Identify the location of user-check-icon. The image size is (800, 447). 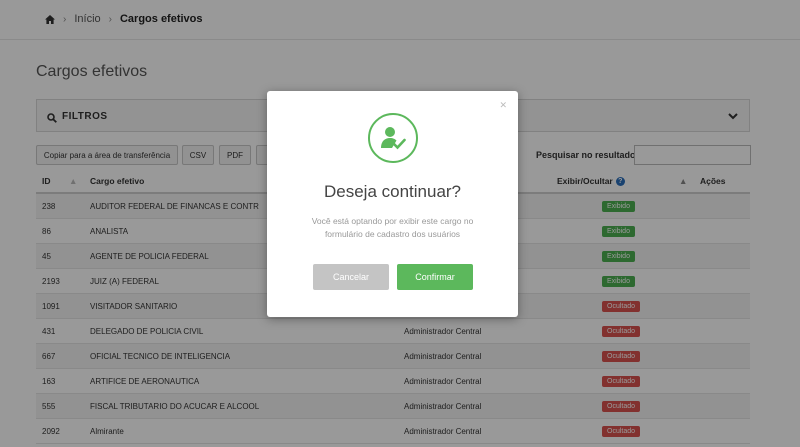
(393, 138).